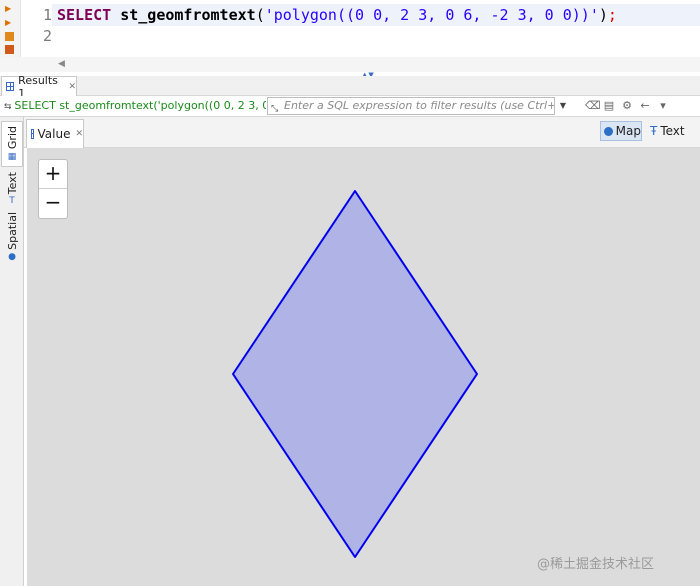 The height and width of the screenshot is (586, 700). What do you see at coordinates (12, 138) in the screenshot?
I see `tab-grid-label: Grid` at bounding box center [12, 138].